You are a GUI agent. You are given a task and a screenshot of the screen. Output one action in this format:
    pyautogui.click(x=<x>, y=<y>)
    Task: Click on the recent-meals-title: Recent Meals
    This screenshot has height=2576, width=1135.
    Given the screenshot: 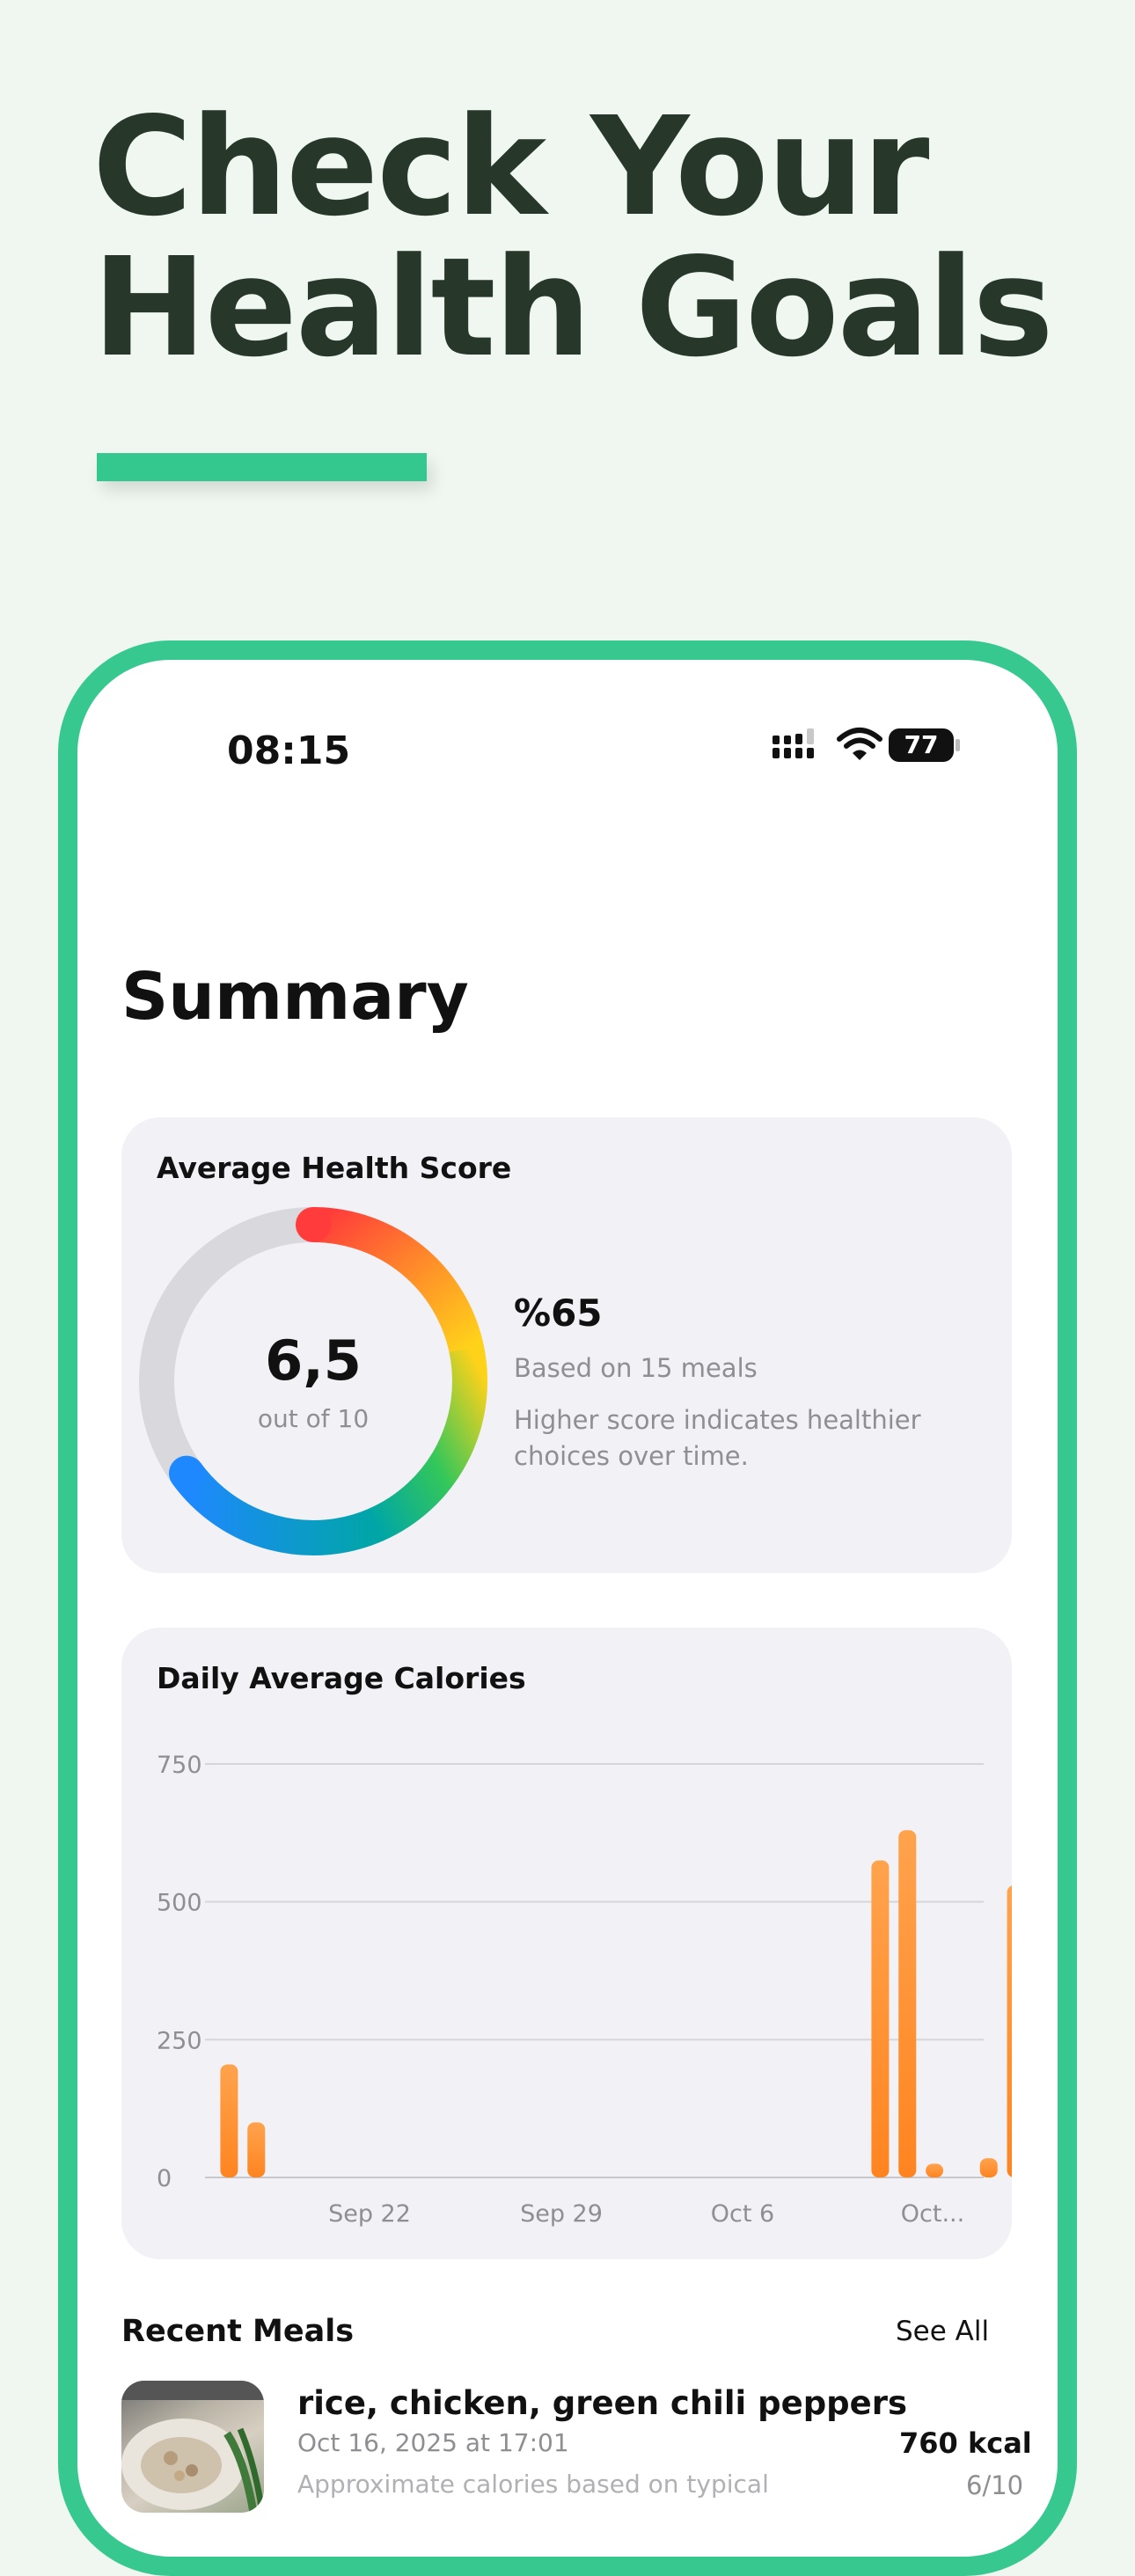 What is the action you would take?
    pyautogui.click(x=238, y=2331)
    